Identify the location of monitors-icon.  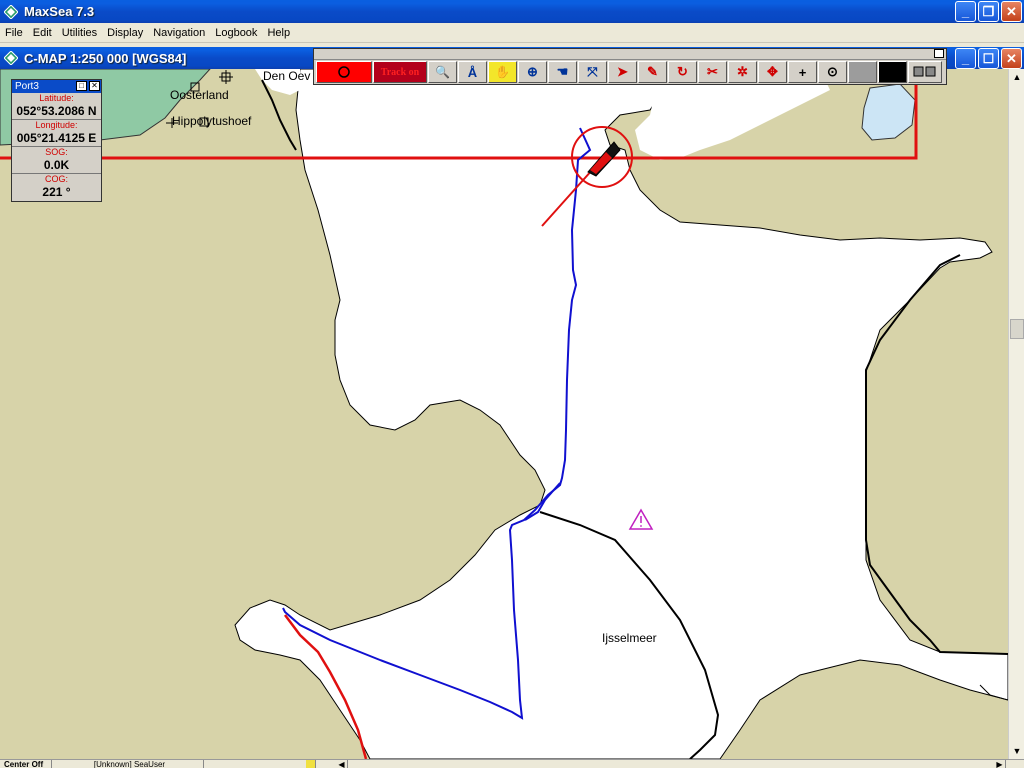
(924, 71).